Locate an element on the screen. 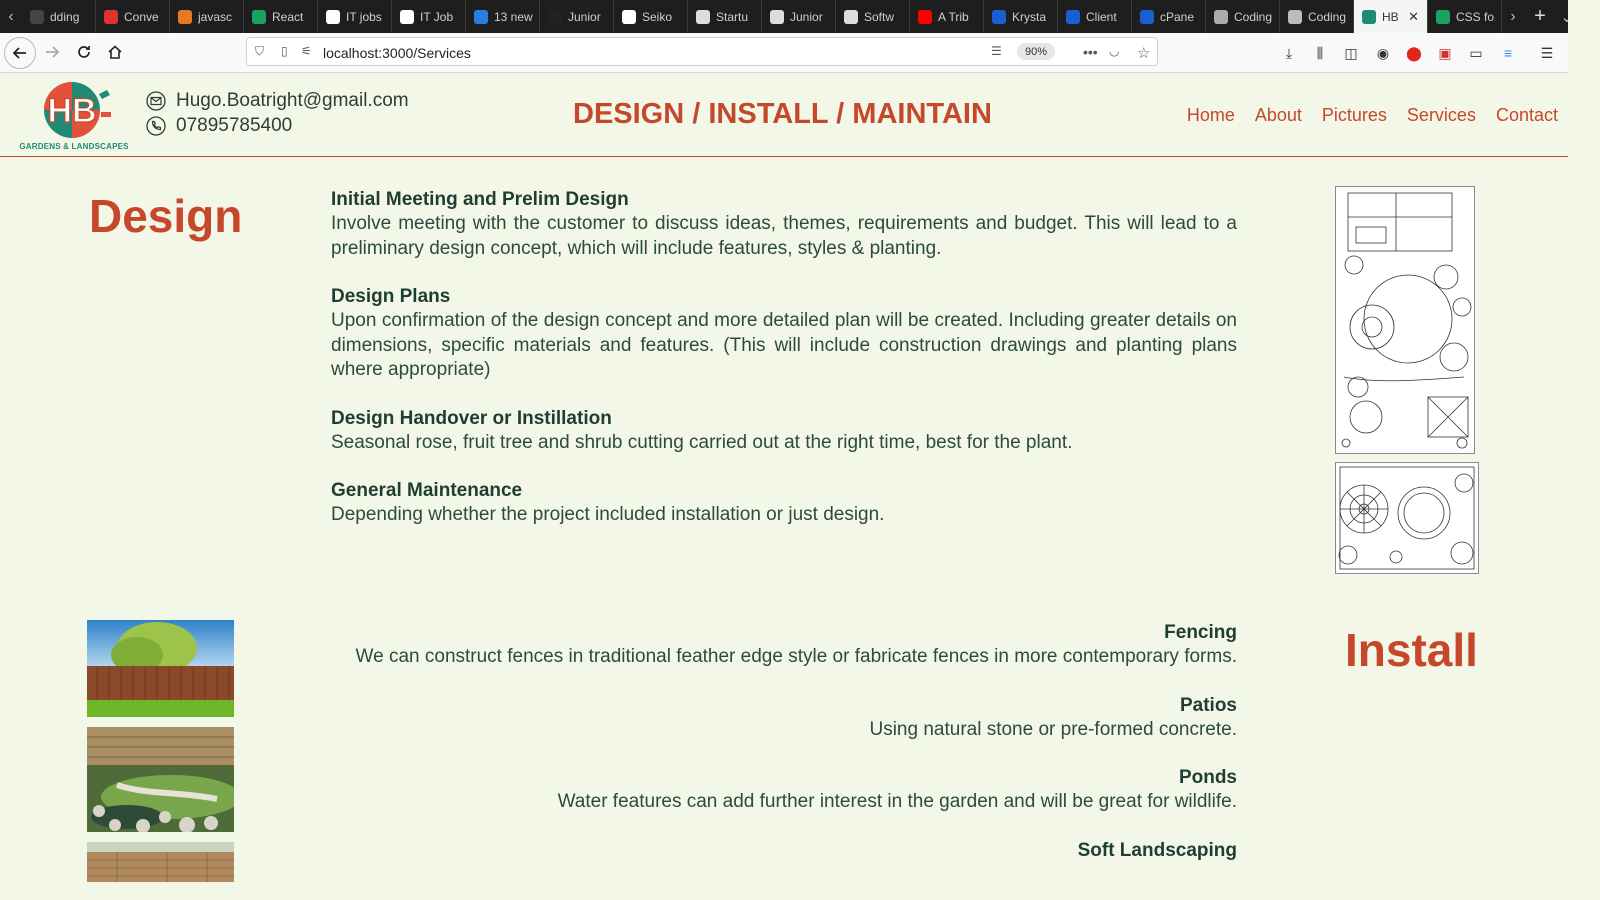  tab-title: Krysta is located at coordinates (1029, 16).